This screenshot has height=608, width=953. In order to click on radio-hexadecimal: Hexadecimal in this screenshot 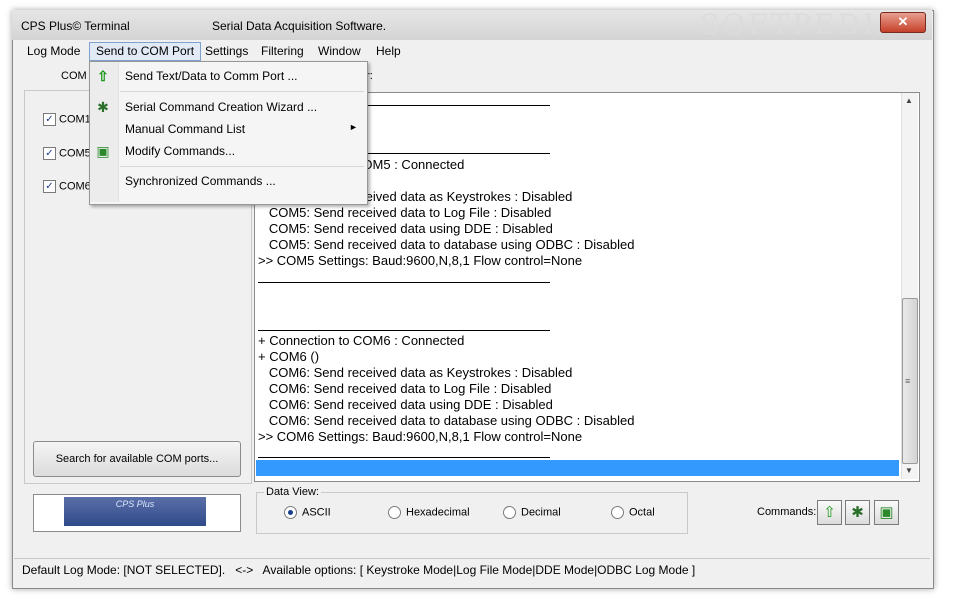, I will do `click(429, 512)`.